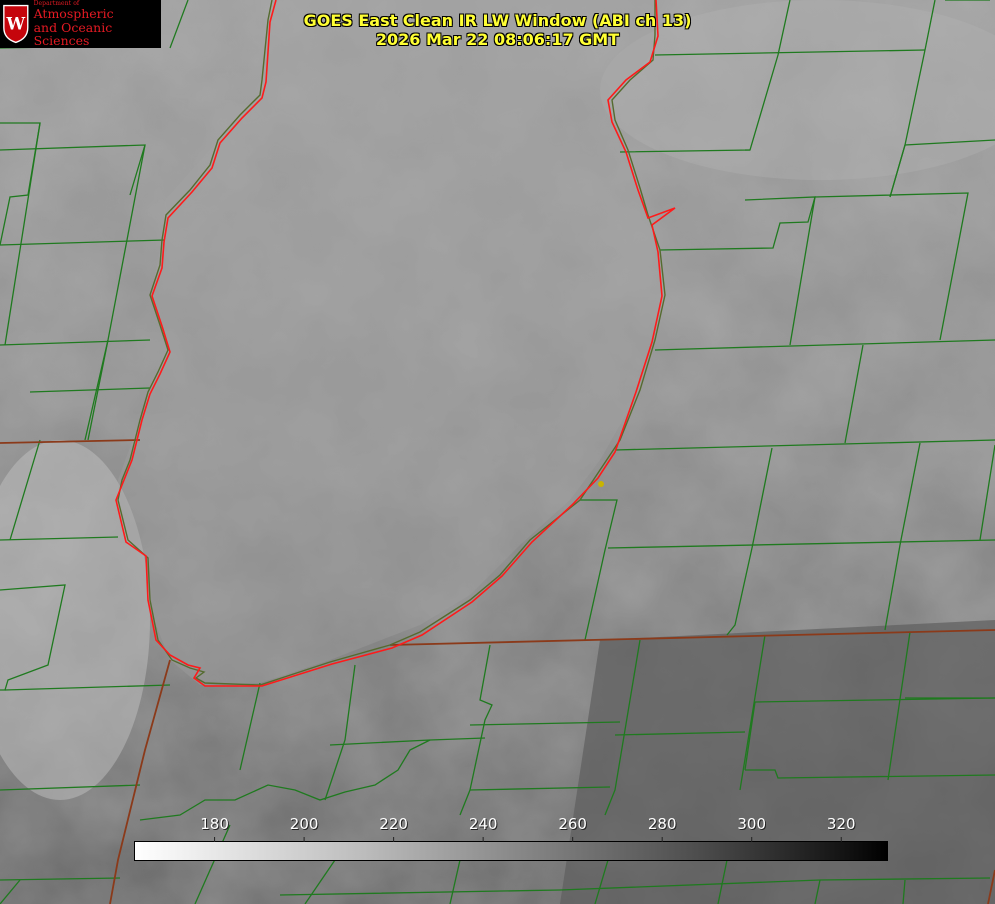  What do you see at coordinates (601, 484) in the screenshot?
I see `station-dot` at bounding box center [601, 484].